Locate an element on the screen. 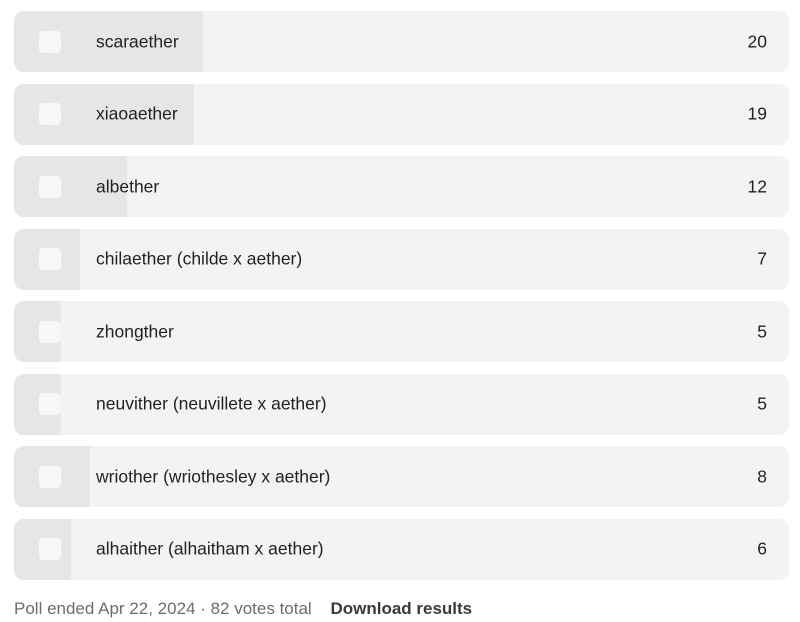  poll-option-scaraether: scaraether 20 is located at coordinates (401, 41).